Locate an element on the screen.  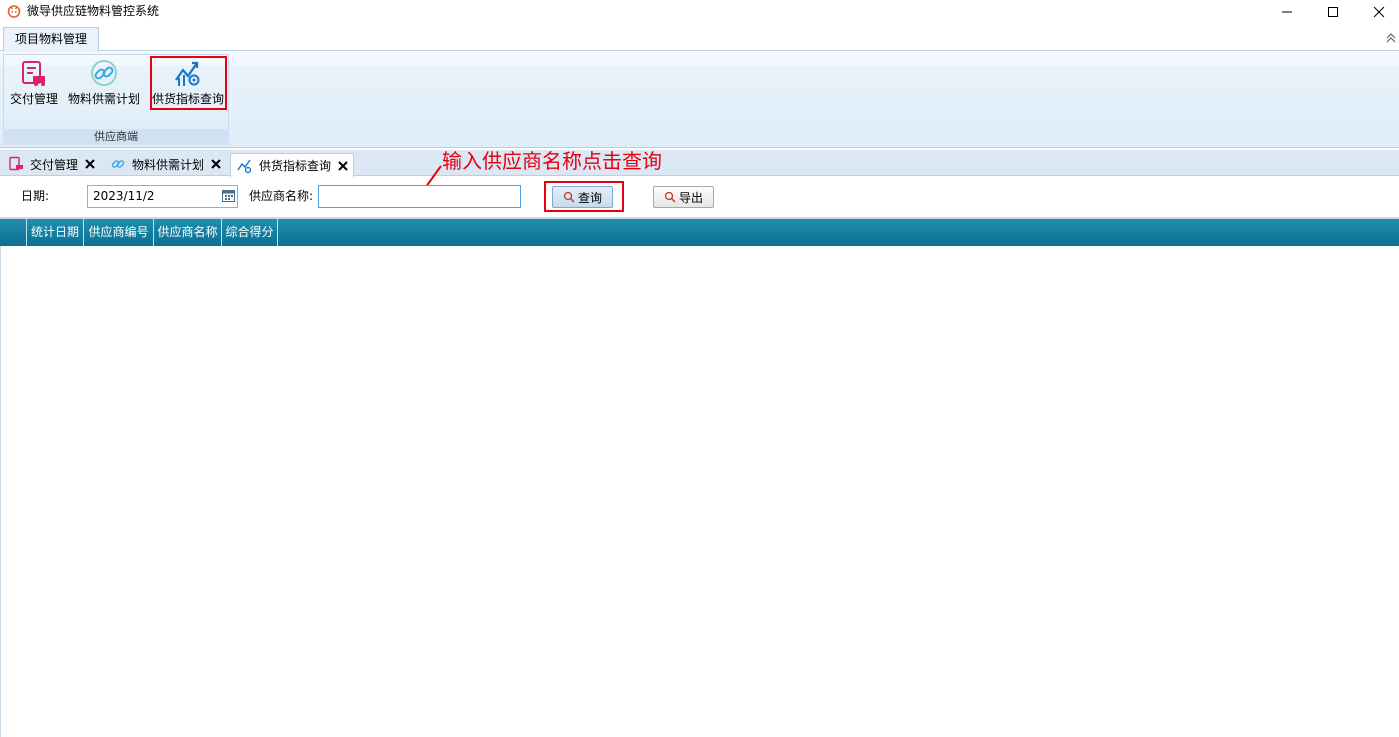
maximize-button is located at coordinates (1333, 12).